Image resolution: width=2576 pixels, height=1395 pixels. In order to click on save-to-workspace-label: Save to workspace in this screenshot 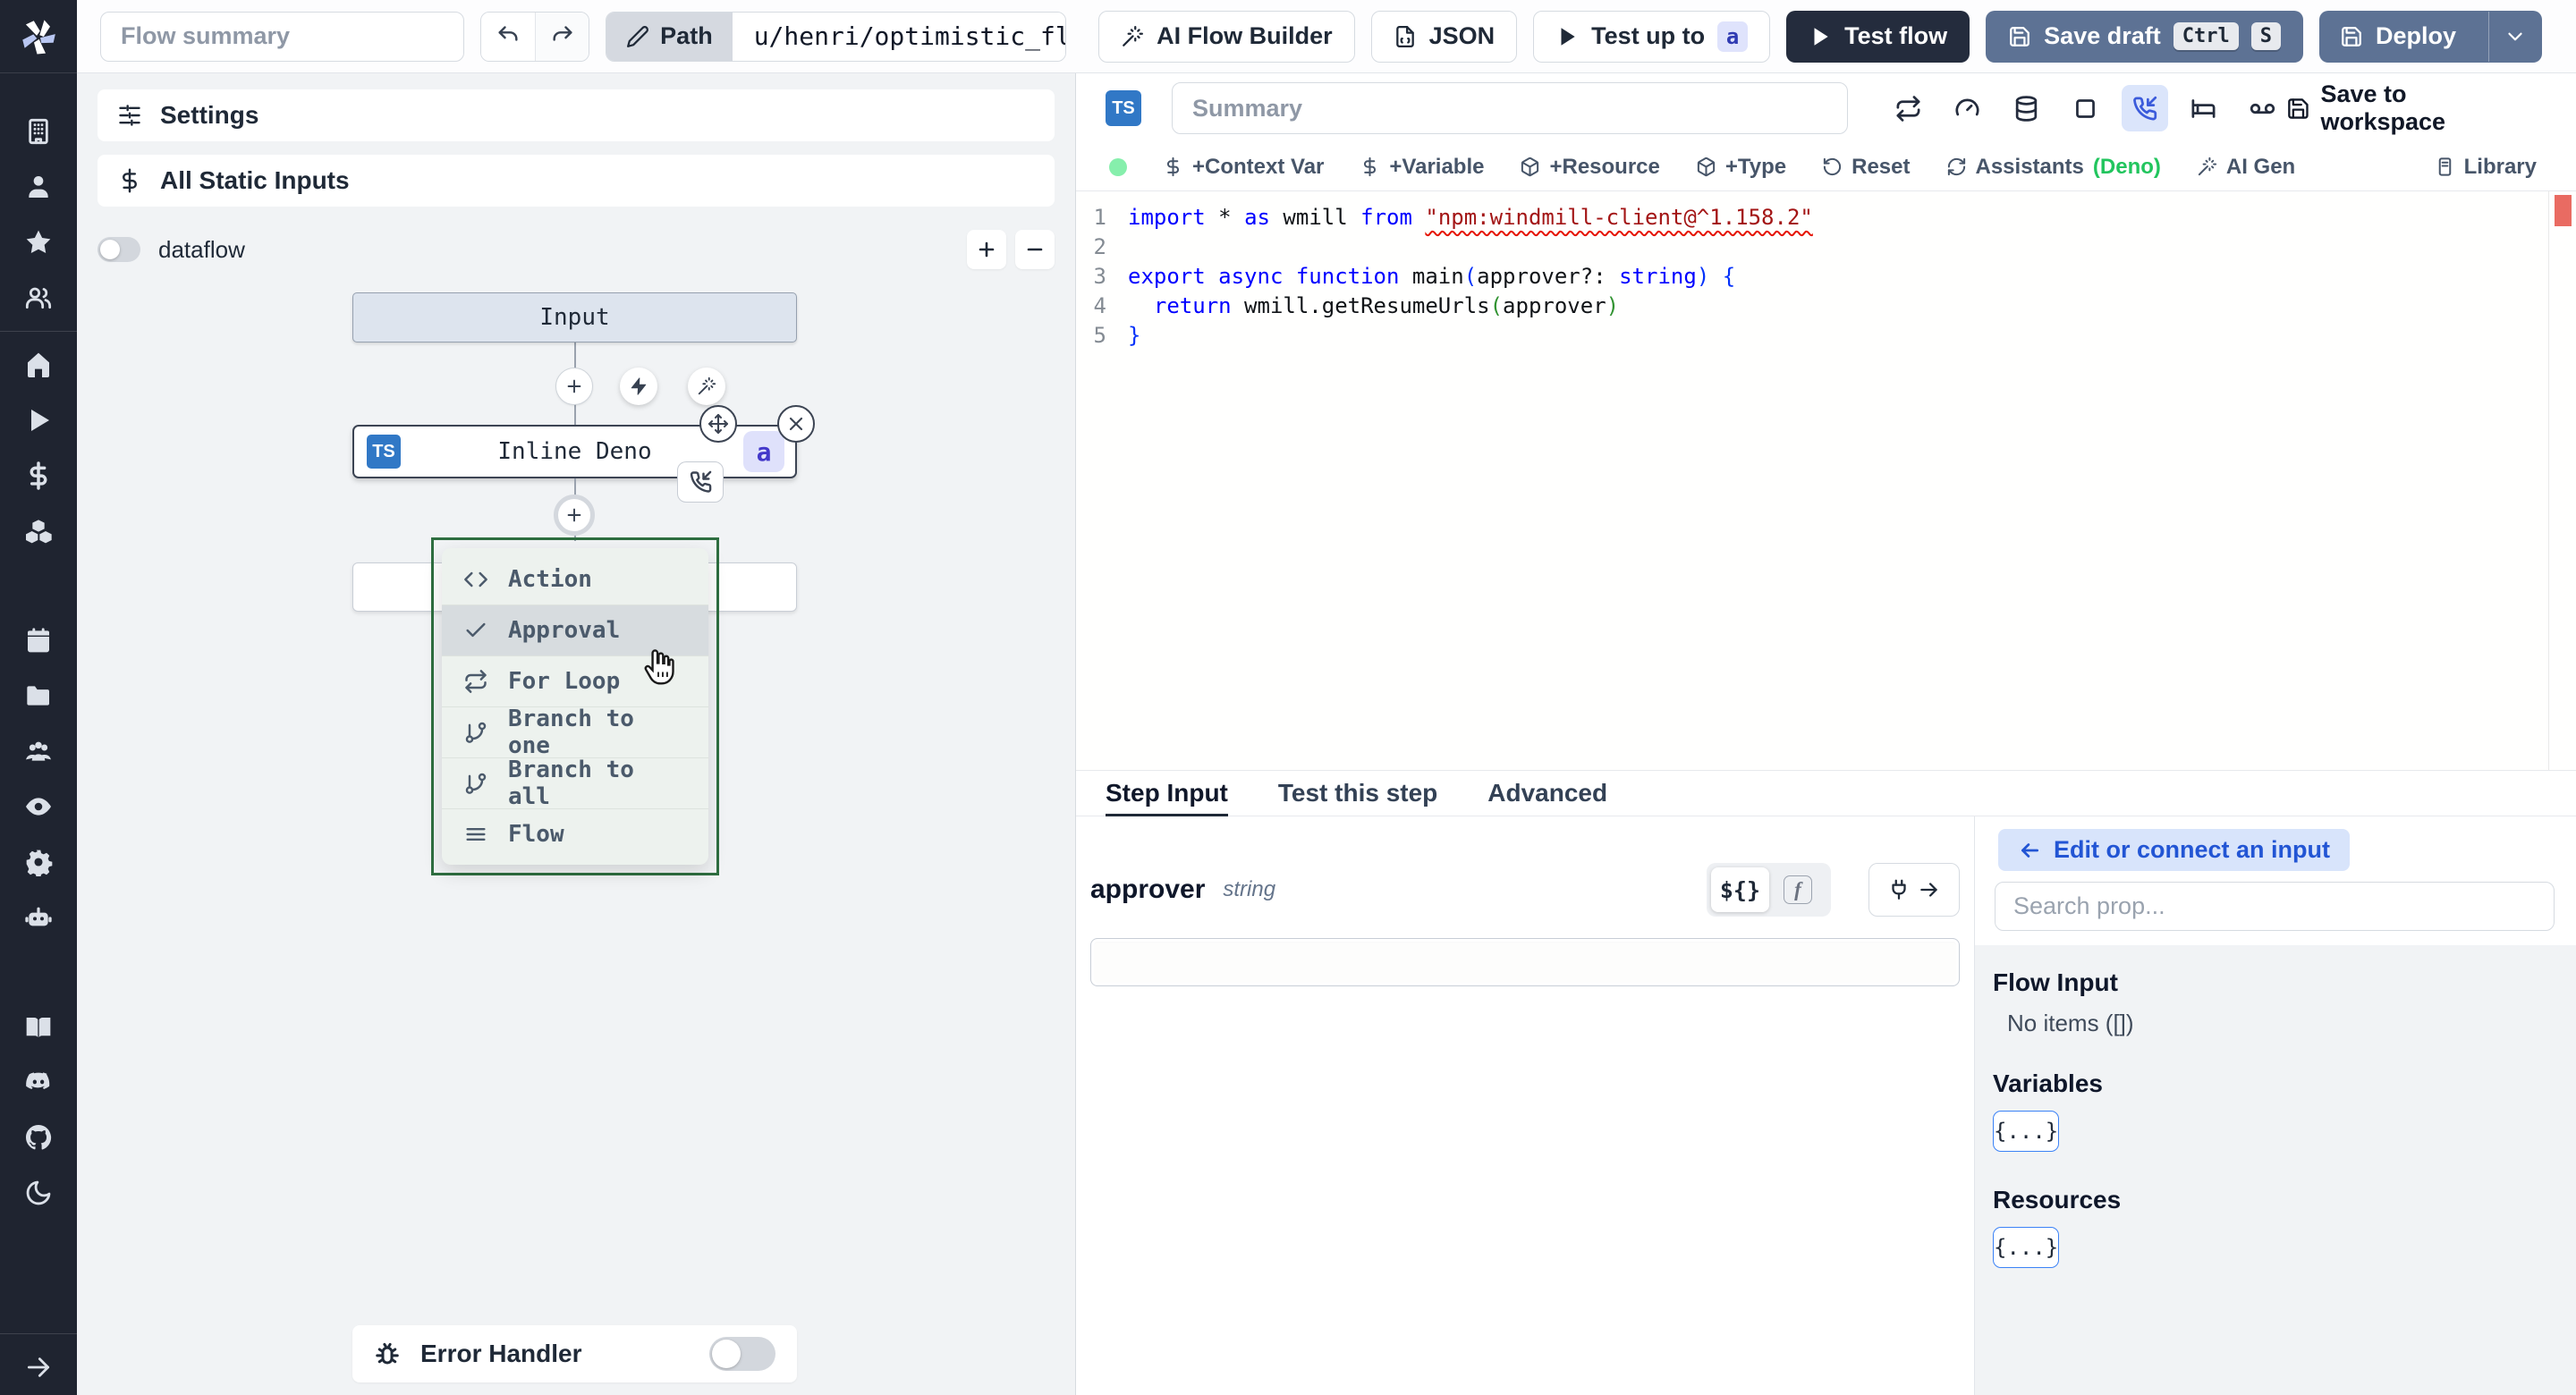, I will do `click(2383, 107)`.